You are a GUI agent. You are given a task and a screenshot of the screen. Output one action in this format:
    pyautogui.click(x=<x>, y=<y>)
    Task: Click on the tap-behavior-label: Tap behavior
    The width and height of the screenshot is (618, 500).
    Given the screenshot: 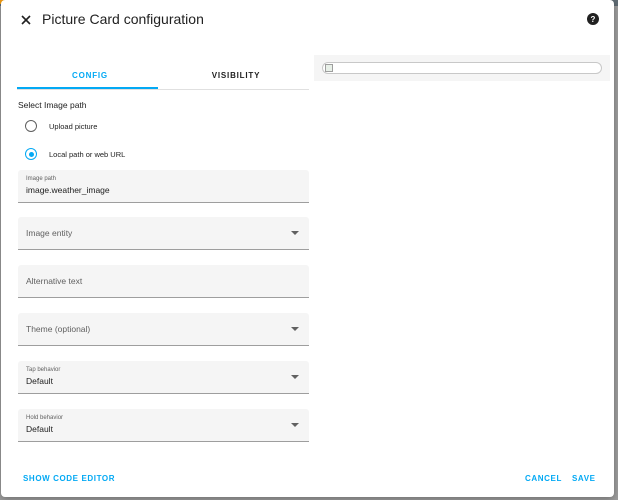 What is the action you would take?
    pyautogui.click(x=43, y=370)
    